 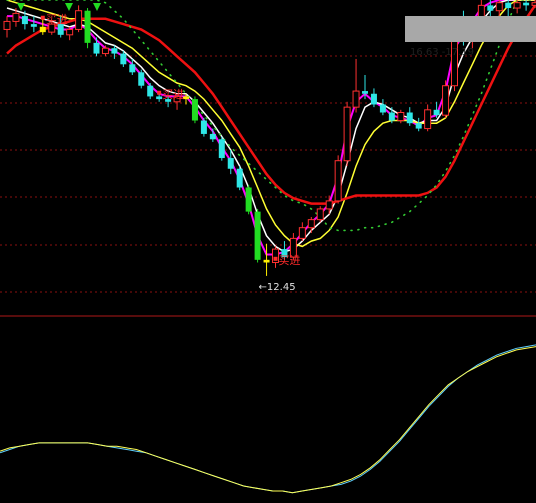 I want to click on low-price-label: ←12.45, so click(x=277, y=287).